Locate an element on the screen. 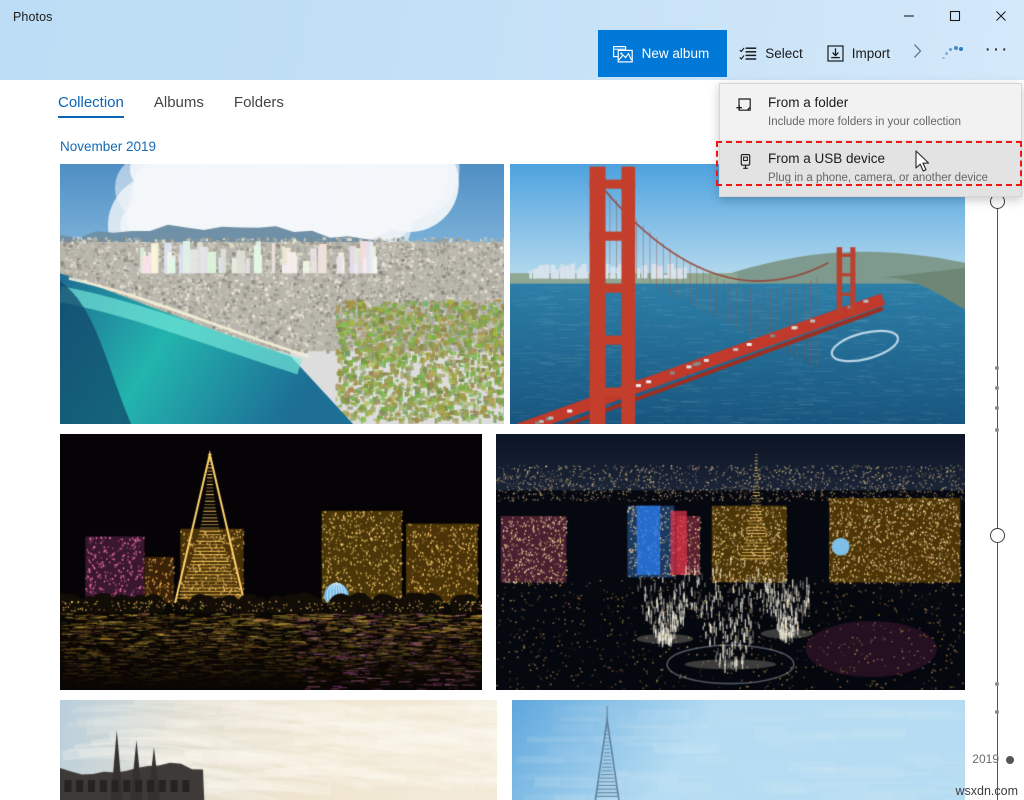 The image size is (1024, 800). timeline-handle is located at coordinates (997, 535).